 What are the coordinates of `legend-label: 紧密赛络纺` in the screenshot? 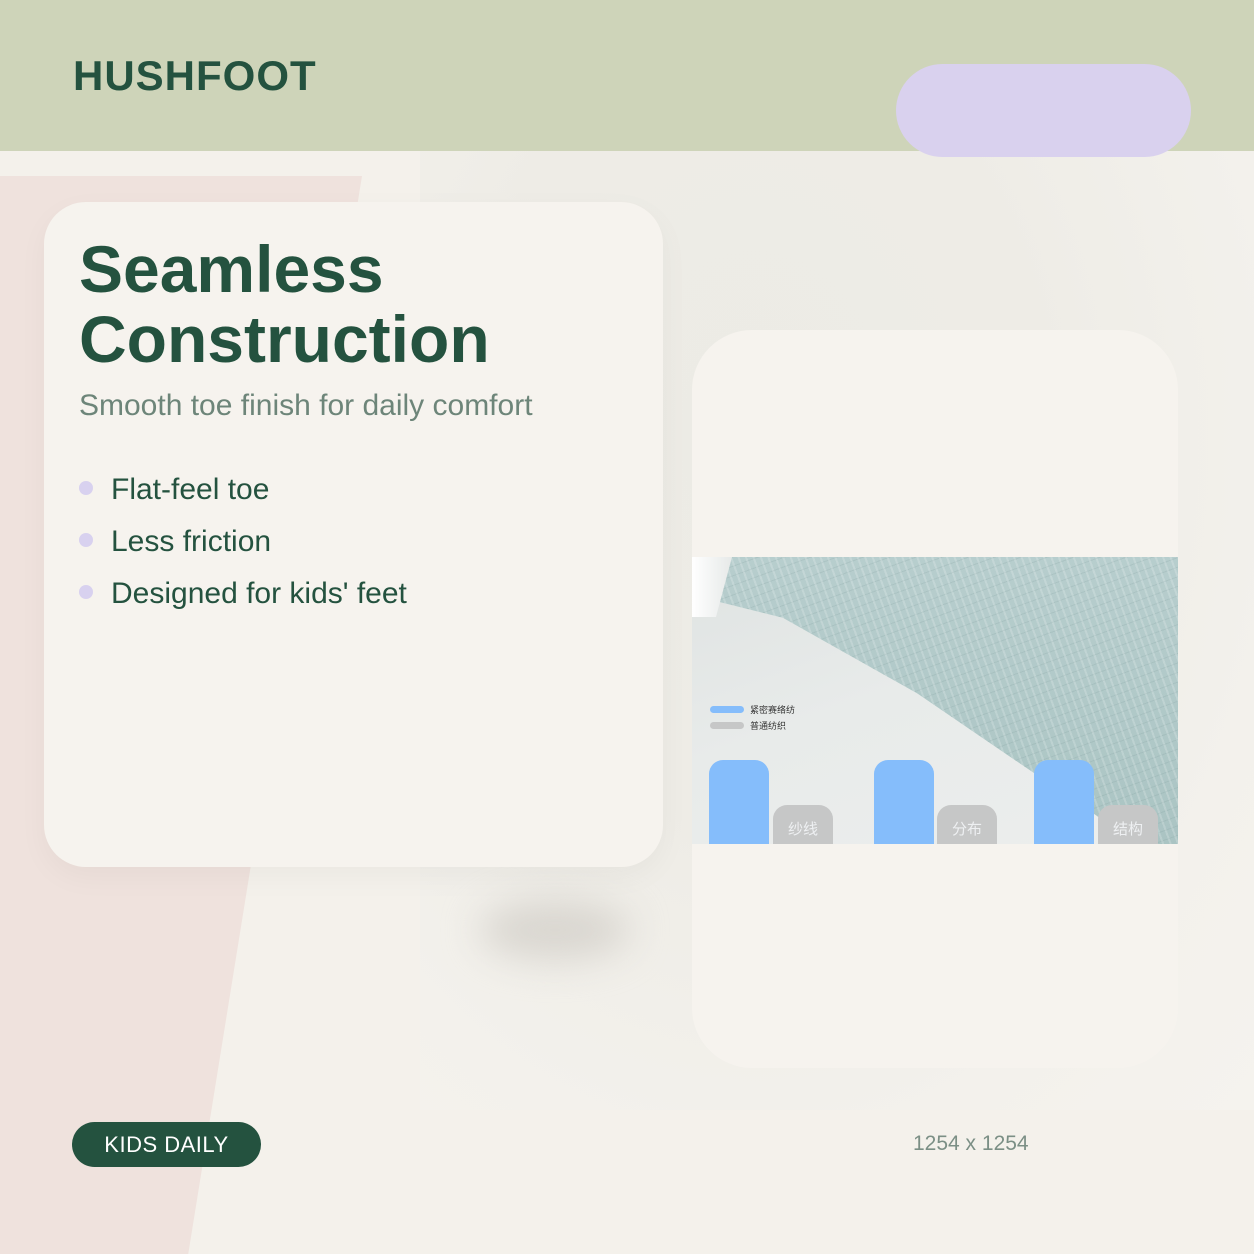 It's located at (773, 710).